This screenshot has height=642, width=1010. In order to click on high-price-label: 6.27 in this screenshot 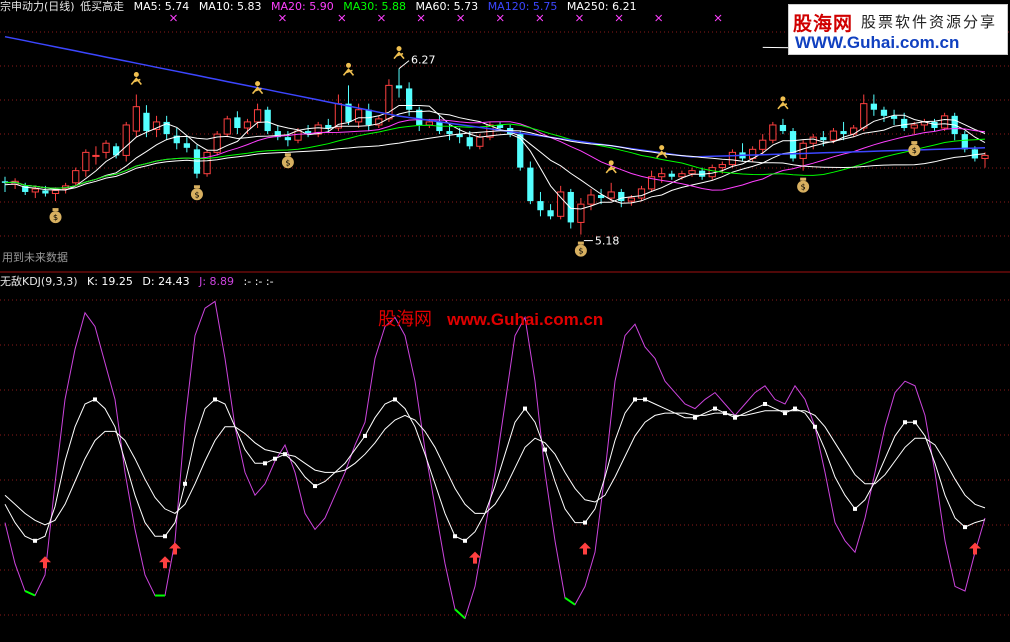, I will do `click(423, 60)`.